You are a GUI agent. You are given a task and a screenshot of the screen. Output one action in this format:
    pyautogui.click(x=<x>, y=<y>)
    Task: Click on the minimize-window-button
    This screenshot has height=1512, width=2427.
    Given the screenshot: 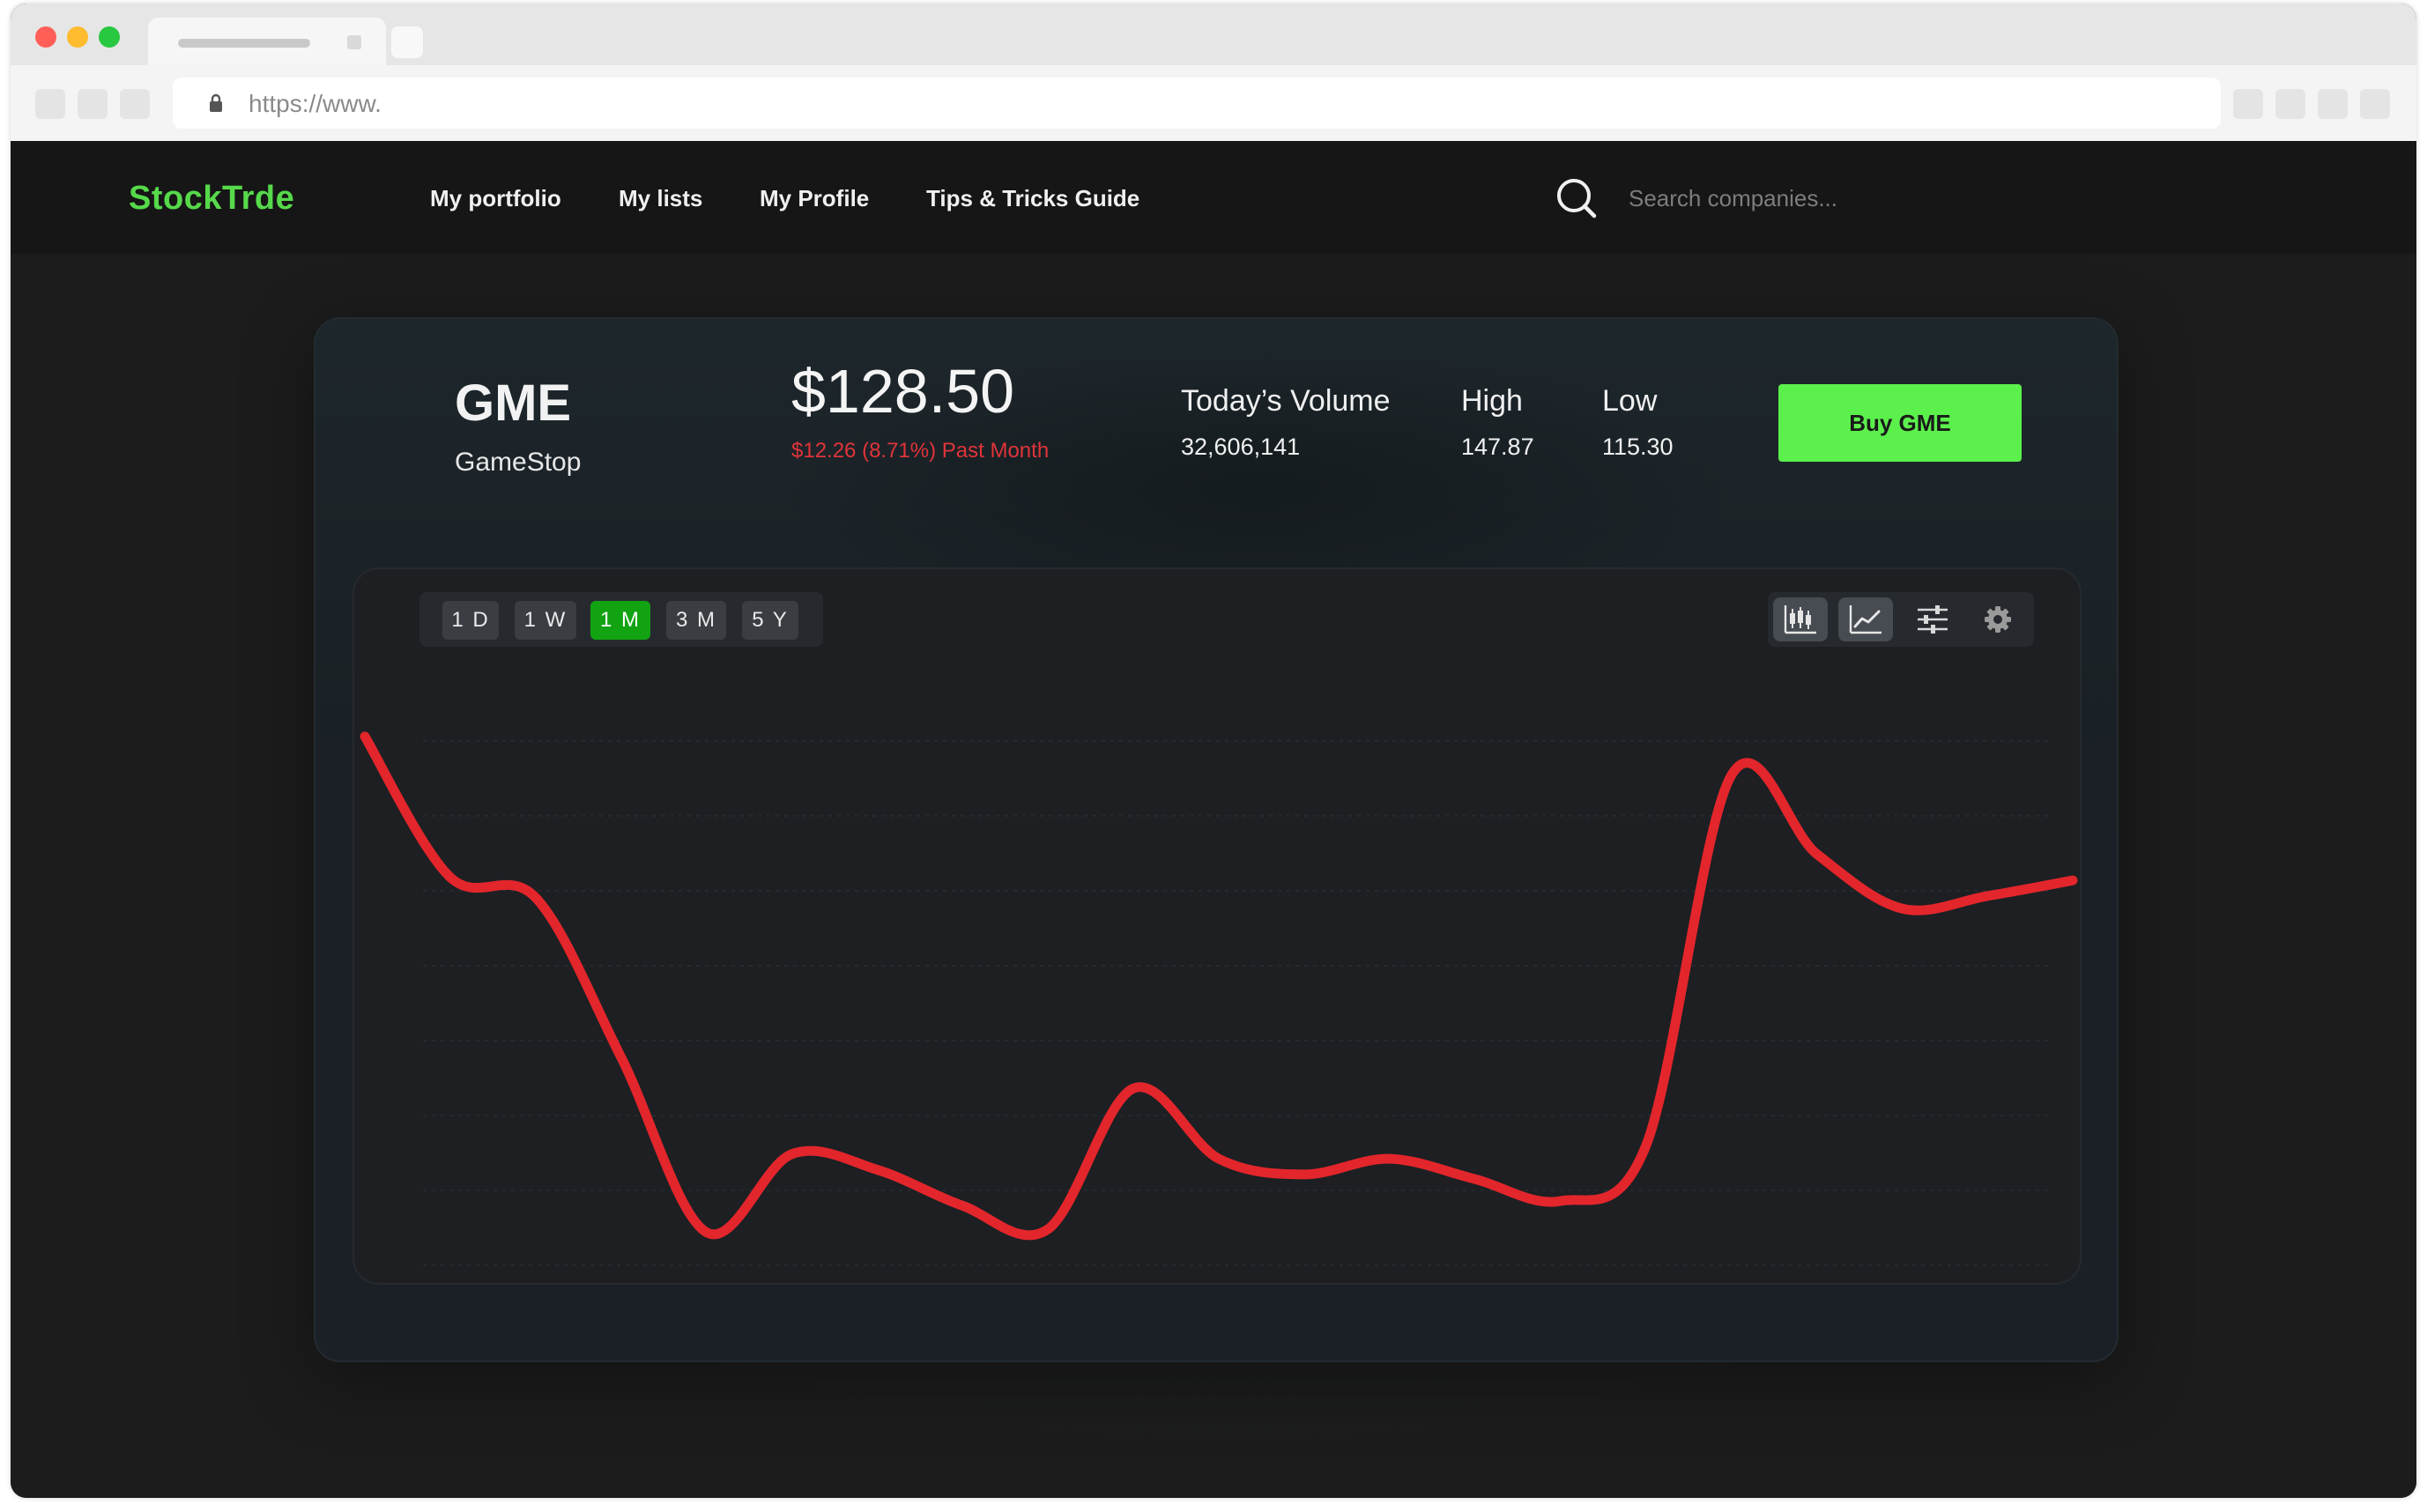 What is the action you would take?
    pyautogui.click(x=77, y=37)
    